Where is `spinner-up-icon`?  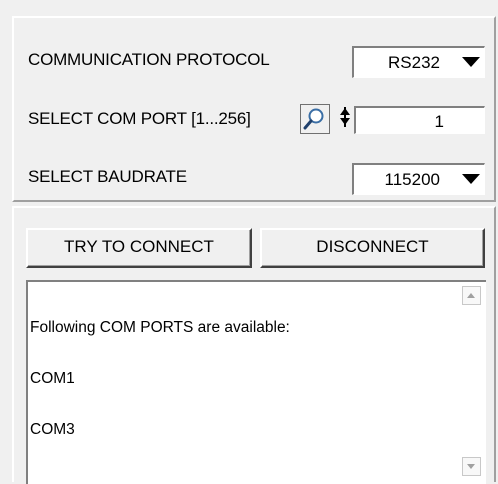
spinner-up-icon is located at coordinates (345, 111).